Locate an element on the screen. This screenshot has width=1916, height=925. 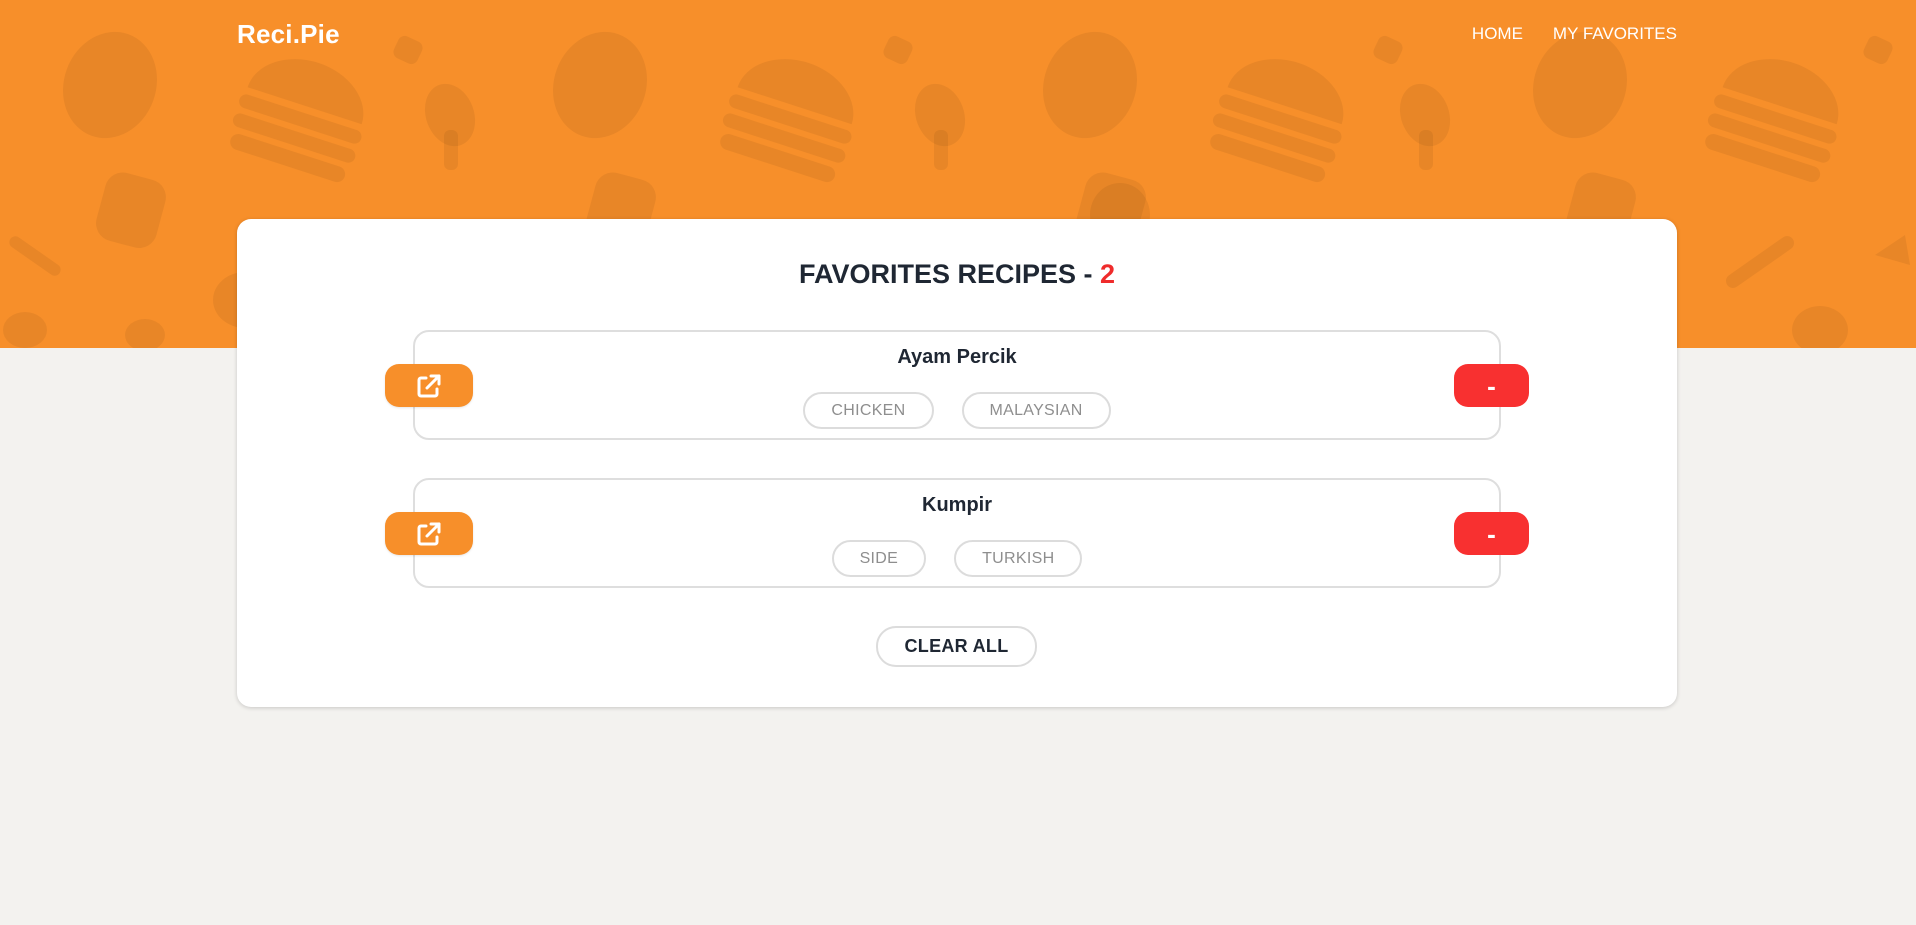
tag-category: CHICKEN is located at coordinates (868, 410).